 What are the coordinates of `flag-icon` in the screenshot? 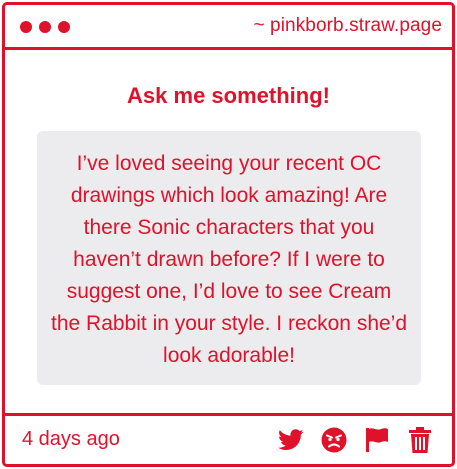 It's located at (377, 440).